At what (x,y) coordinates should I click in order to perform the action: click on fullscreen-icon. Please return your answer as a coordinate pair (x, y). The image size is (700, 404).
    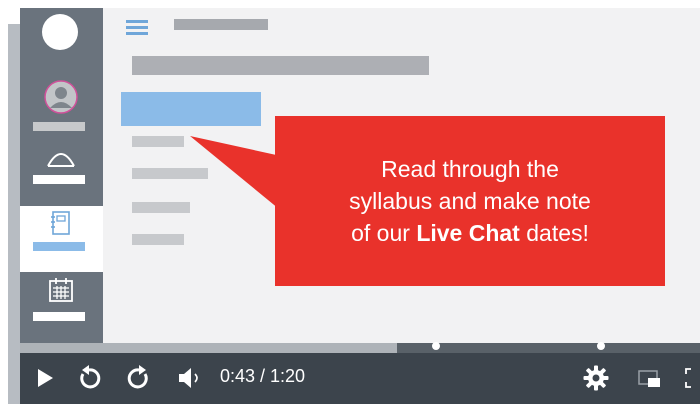
    Looking at the image, I should click on (692, 378).